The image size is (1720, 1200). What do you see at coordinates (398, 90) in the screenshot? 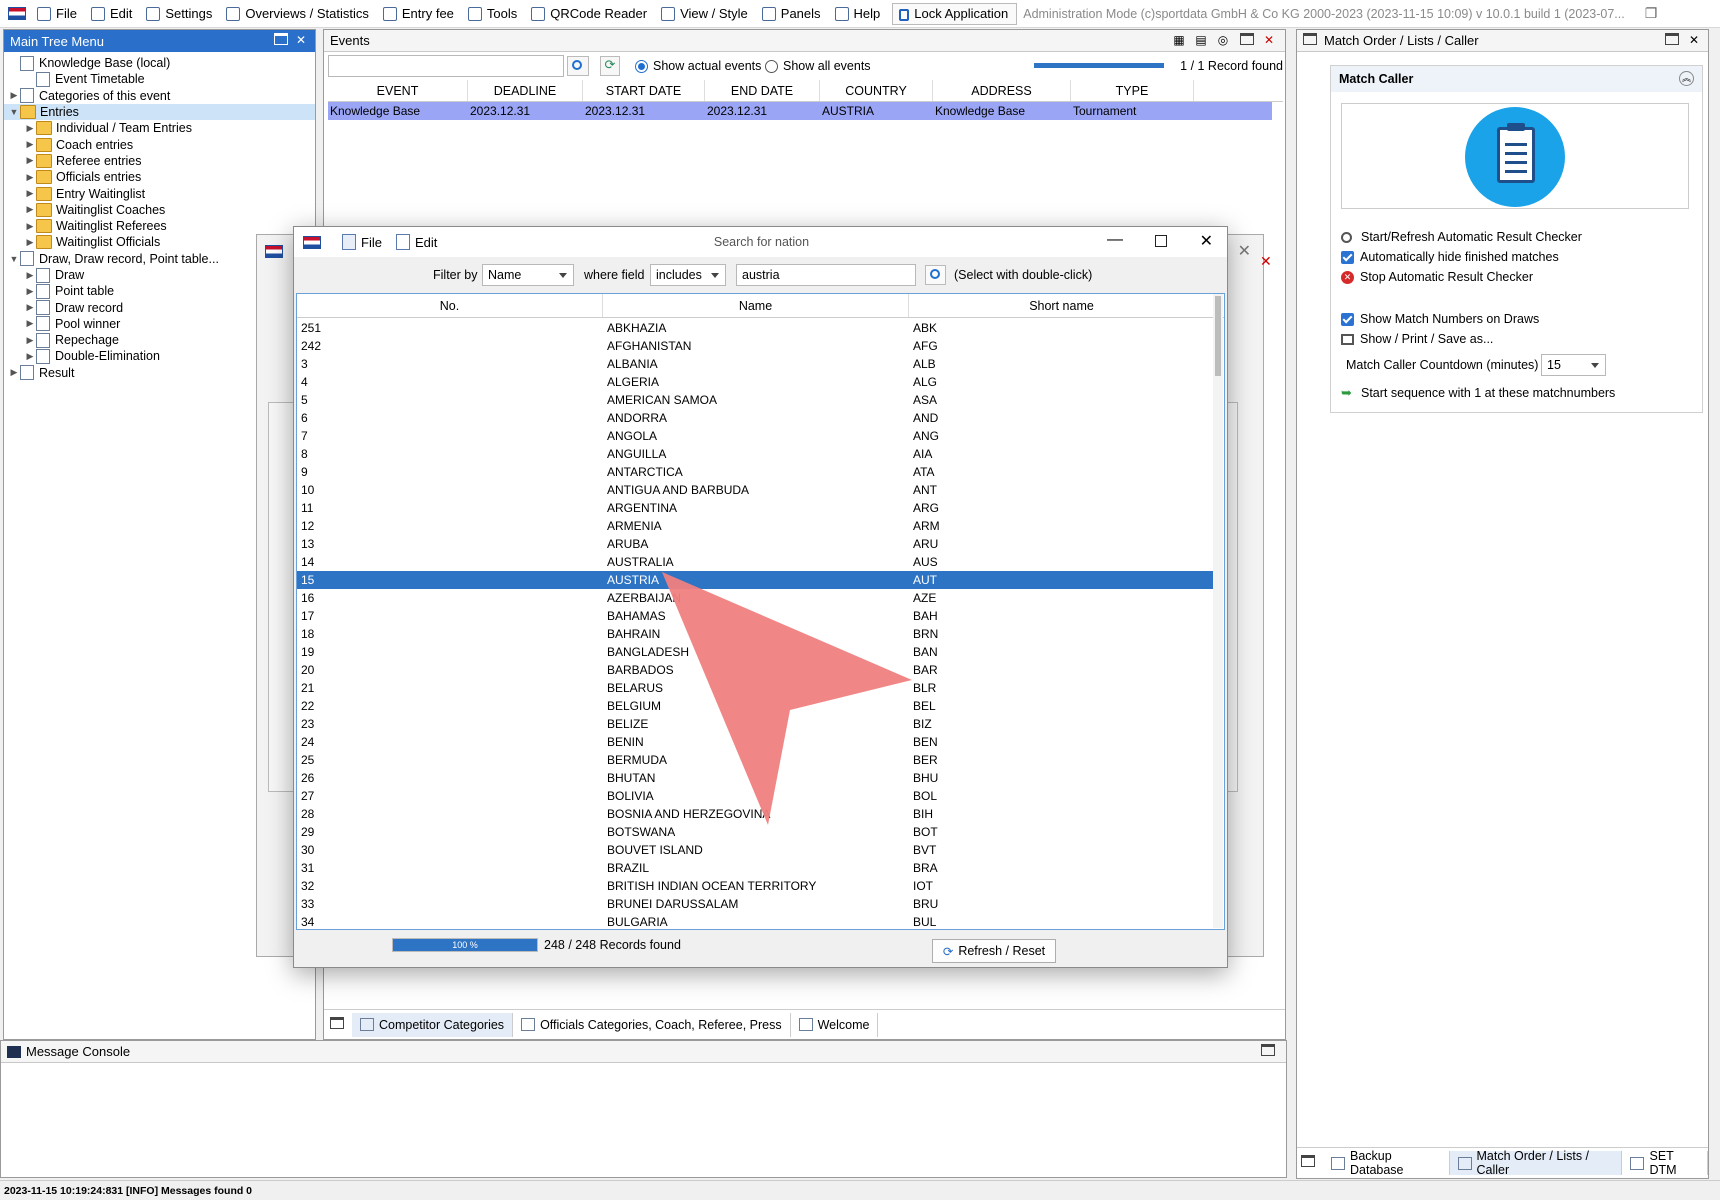
I see `column-header: EVENT` at bounding box center [398, 90].